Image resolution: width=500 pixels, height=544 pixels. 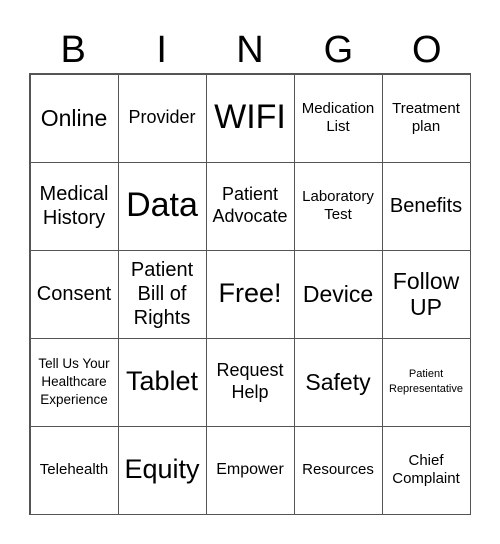 What do you see at coordinates (338, 118) in the screenshot?
I see `bingo-cell: Medication List` at bounding box center [338, 118].